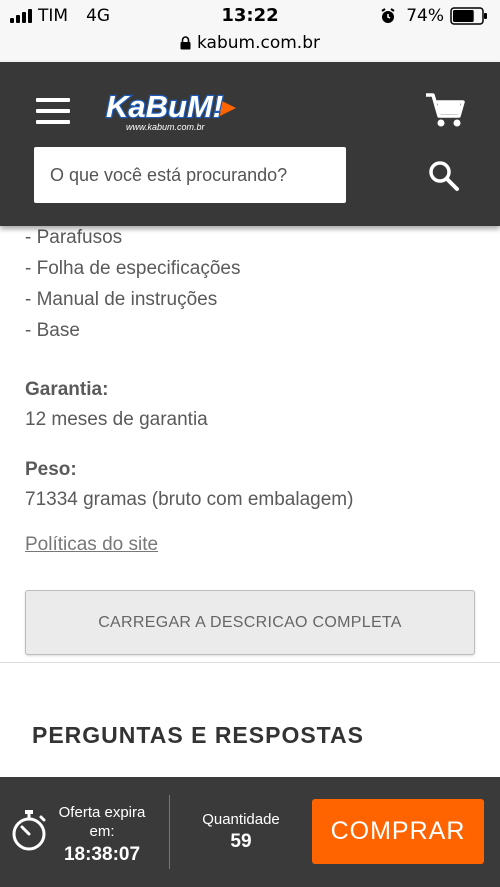 This screenshot has width=500, height=887. Describe the element at coordinates (190, 175) in the screenshot. I see `search-input` at that location.